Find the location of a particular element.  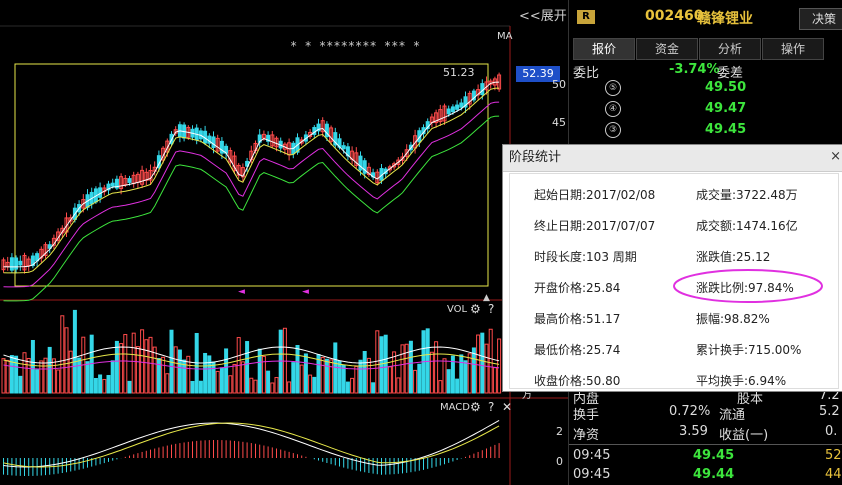

tick-price-1: 49.45 is located at coordinates (714, 455).